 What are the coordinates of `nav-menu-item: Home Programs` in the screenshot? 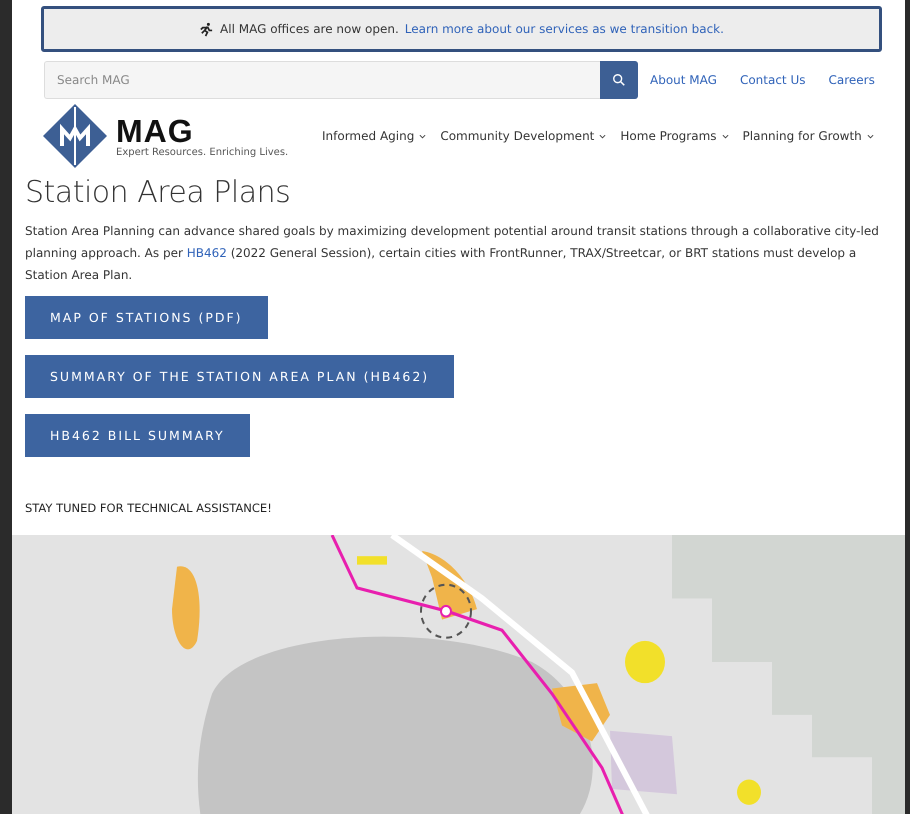 It's located at (674, 136).